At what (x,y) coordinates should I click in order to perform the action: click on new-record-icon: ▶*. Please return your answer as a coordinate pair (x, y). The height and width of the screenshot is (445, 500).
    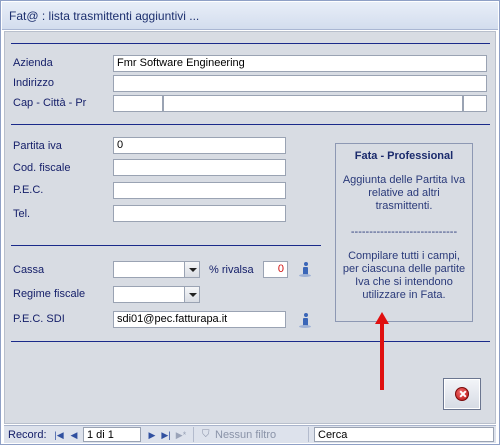
    Looking at the image, I should click on (181, 435).